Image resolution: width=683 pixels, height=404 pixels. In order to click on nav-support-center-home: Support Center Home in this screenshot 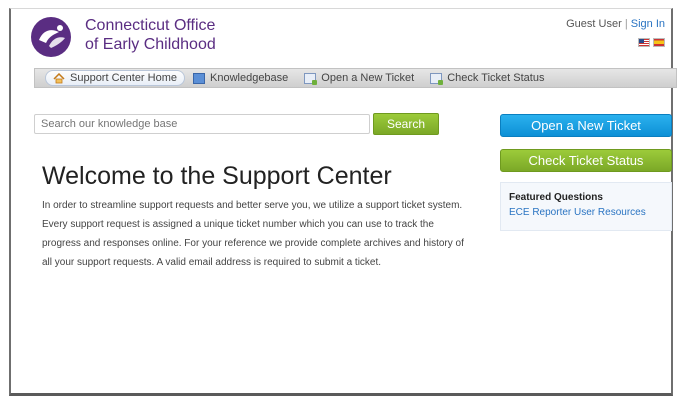, I will do `click(115, 78)`.